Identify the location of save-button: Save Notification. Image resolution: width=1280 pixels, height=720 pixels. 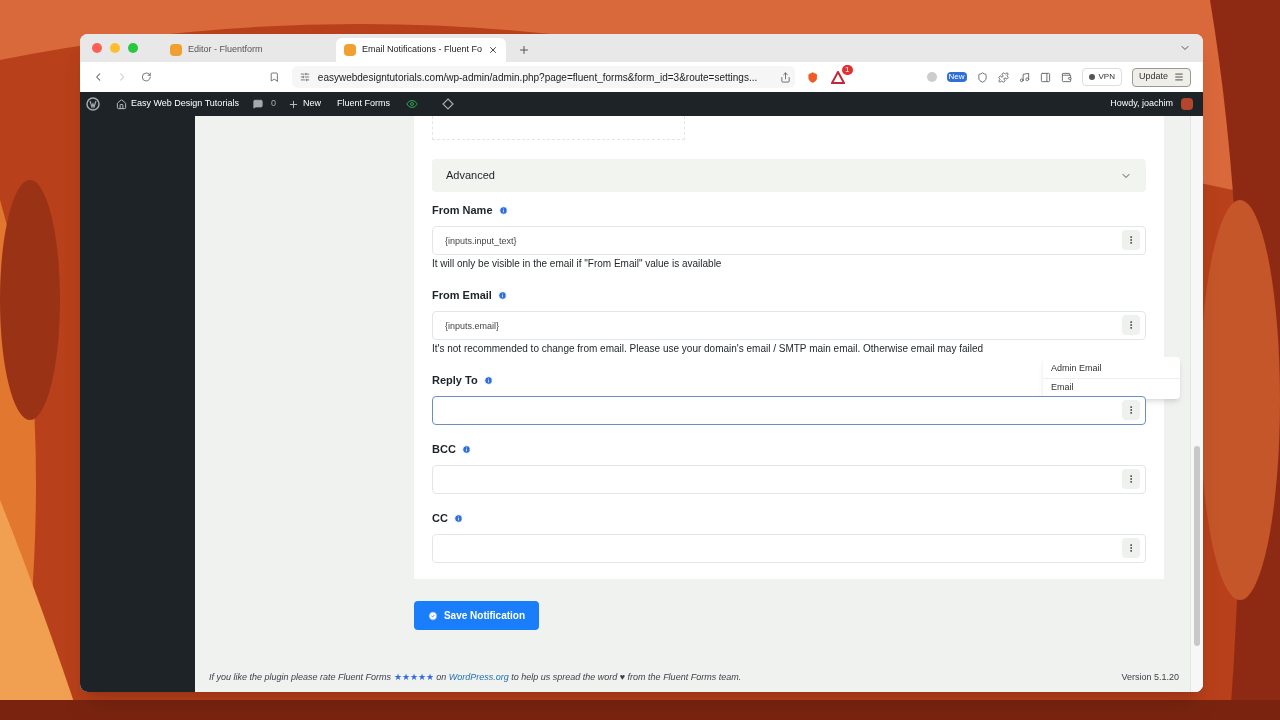
(476, 615).